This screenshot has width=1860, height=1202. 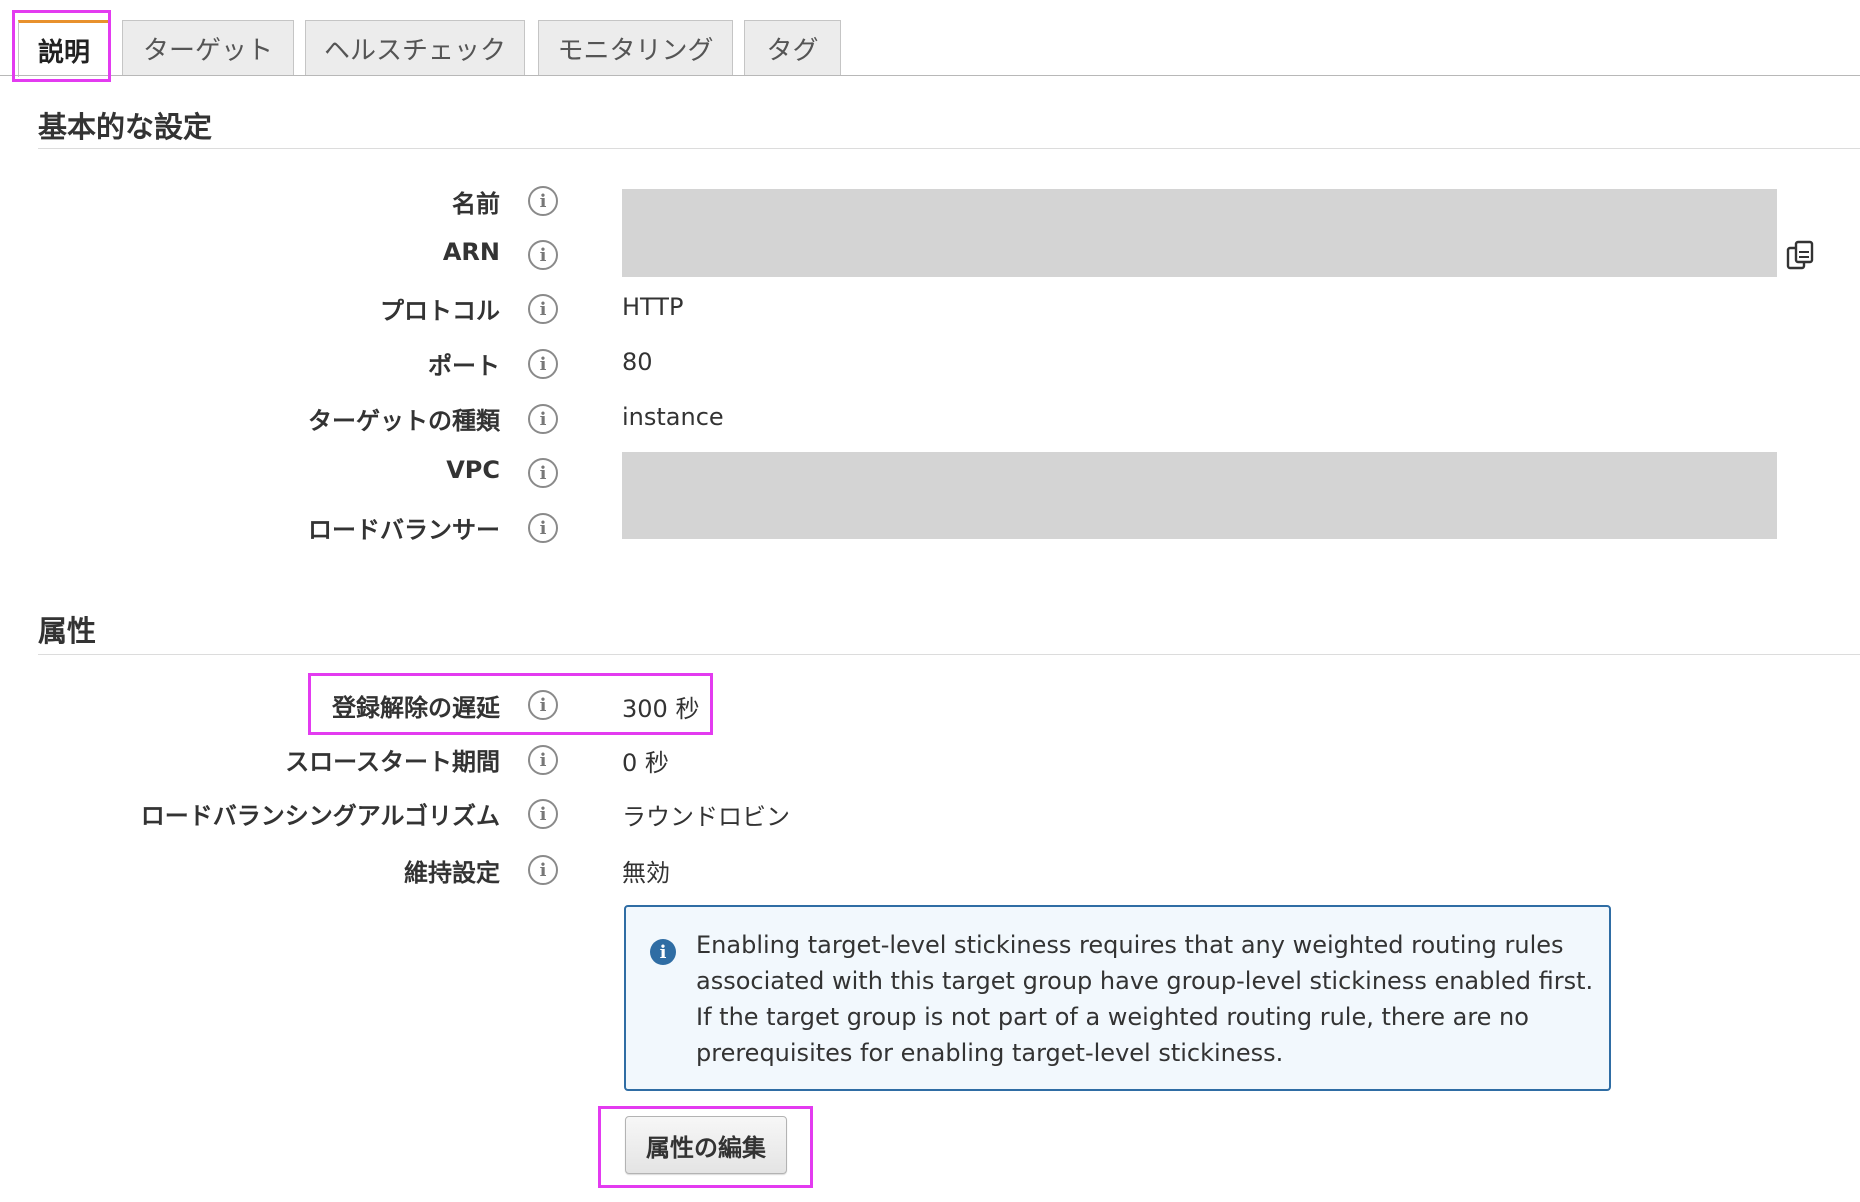 I want to click on label-lb-algorithm: ロードバランシングアルゴリズム, so click(x=320, y=816).